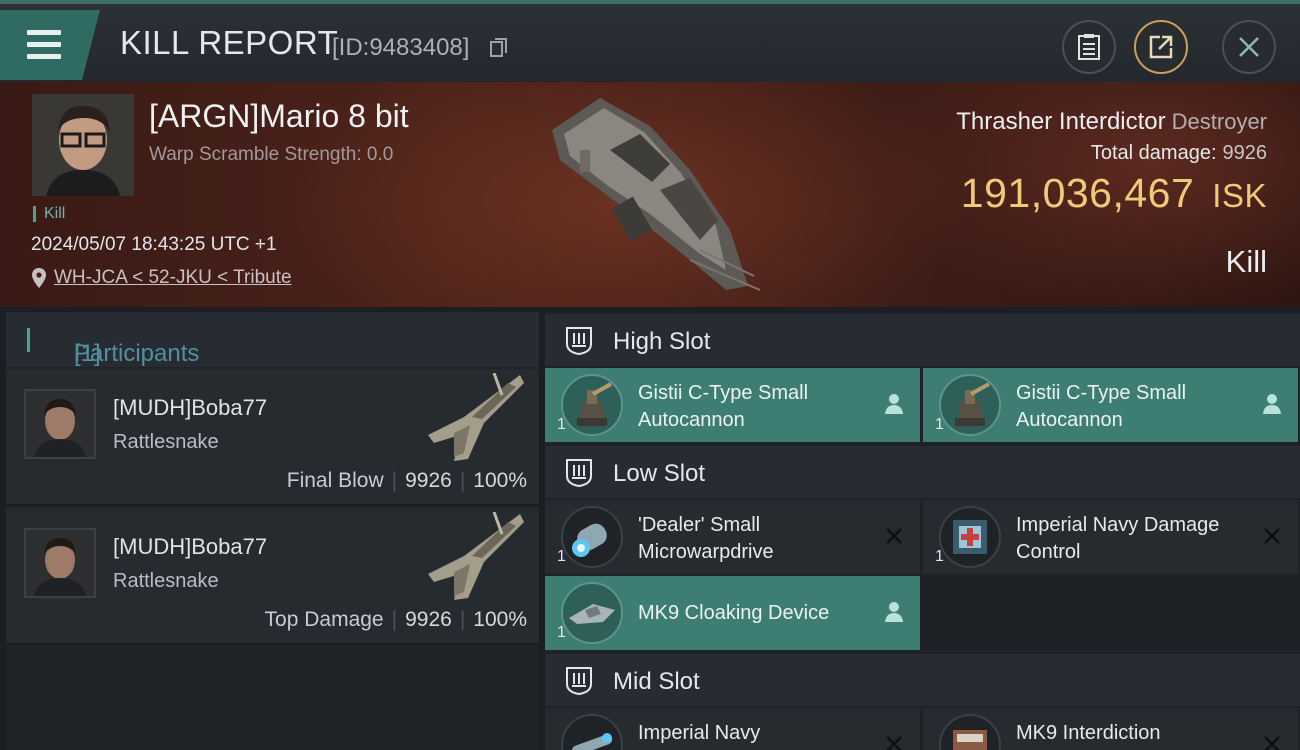  I want to click on kill-location: WH-JCA < 52-JKU < Tribute, so click(162, 278).